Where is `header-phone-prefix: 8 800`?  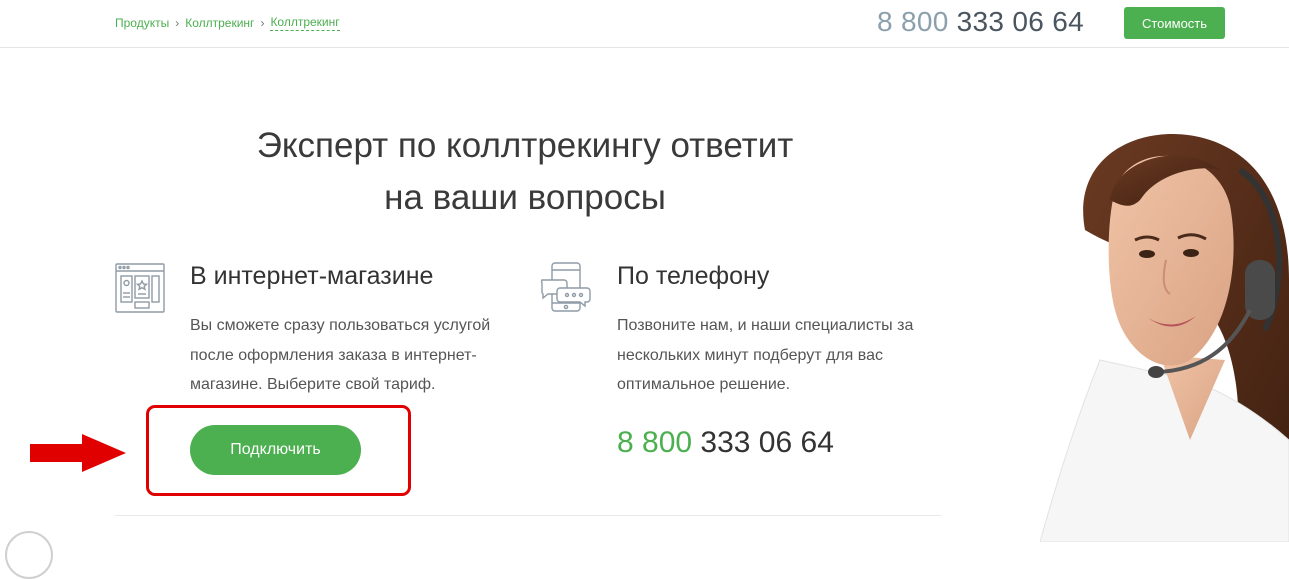
header-phone-prefix: 8 800 is located at coordinates (913, 21).